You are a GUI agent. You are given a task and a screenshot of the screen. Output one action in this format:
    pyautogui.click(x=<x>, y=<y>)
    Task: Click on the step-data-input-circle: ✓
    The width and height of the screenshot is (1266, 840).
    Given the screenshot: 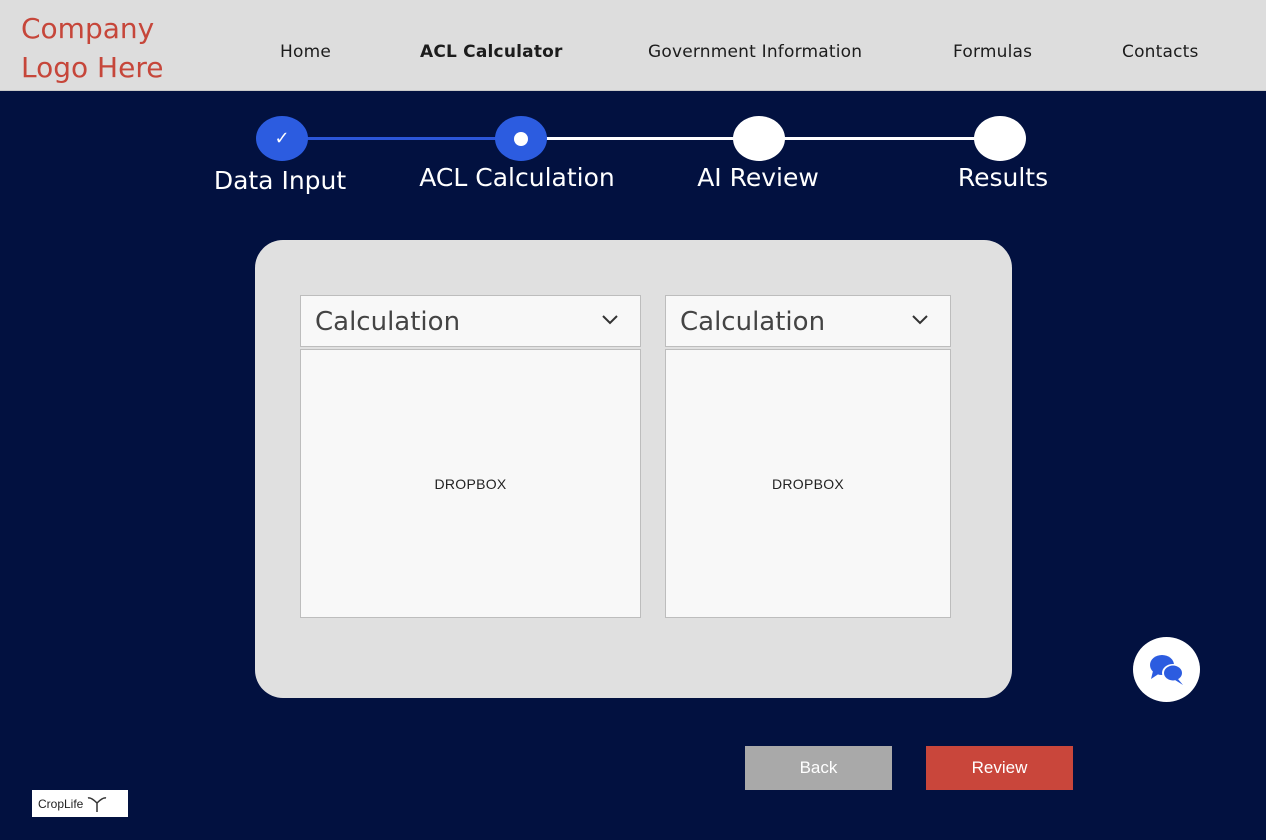 What is the action you would take?
    pyautogui.click(x=282, y=138)
    